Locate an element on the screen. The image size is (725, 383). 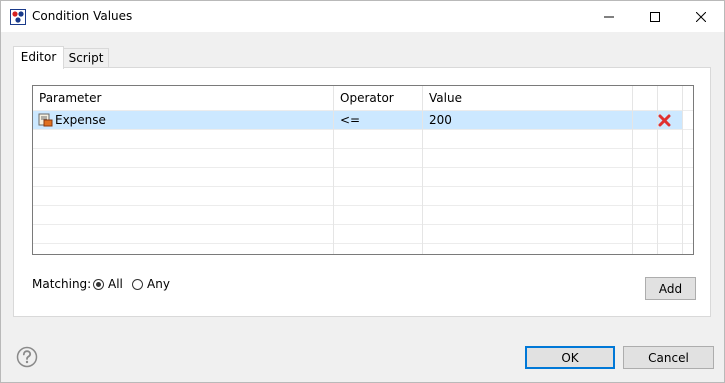
ok-button: OK is located at coordinates (570, 357).